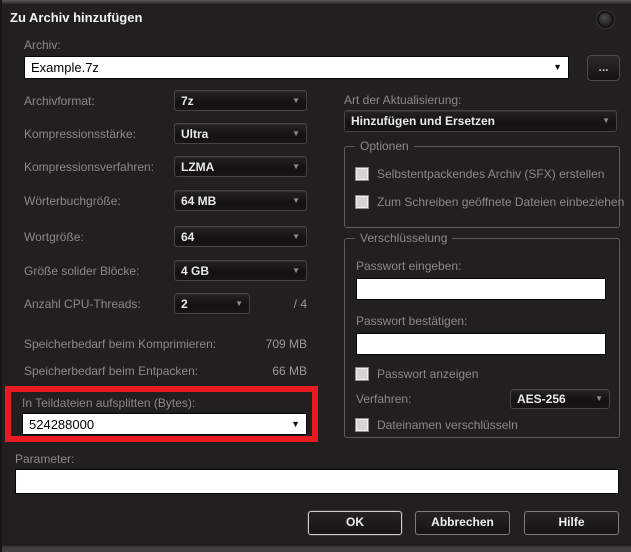 The height and width of the screenshot is (552, 631). I want to click on archive-name-value: Example.7z, so click(65, 67).